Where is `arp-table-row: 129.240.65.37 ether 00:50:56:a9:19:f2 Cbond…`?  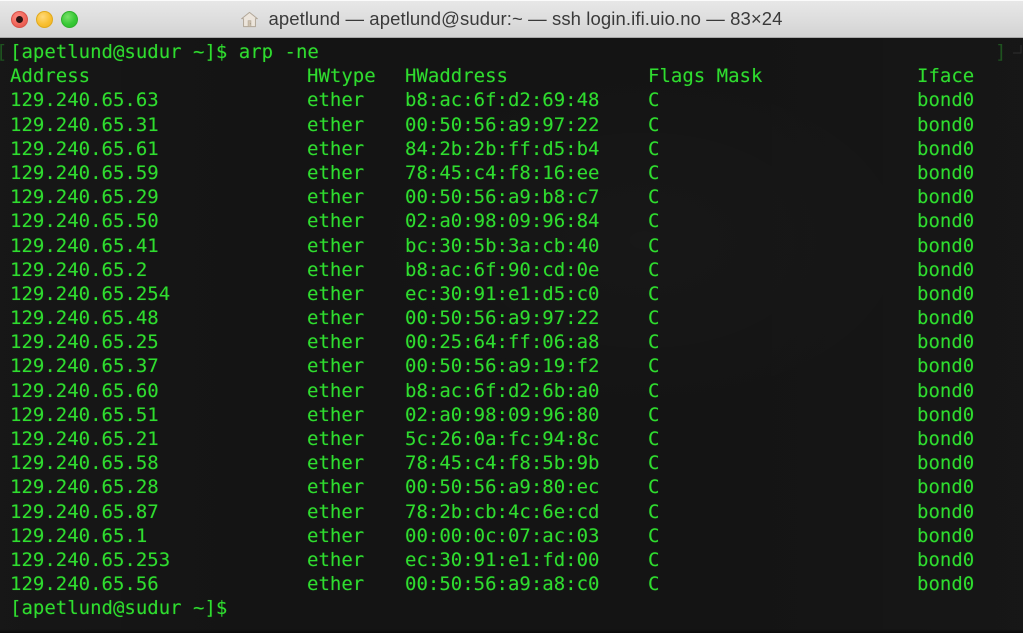 arp-table-row: 129.240.65.37 ether 00:50:56:a9:19:f2 Cbond… is located at coordinates (511, 366).